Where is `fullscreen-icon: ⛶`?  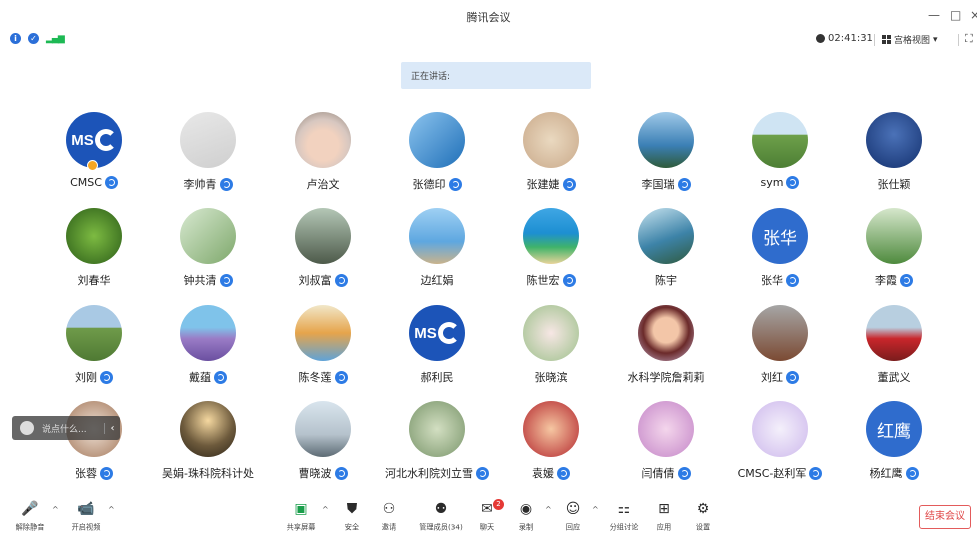
fullscreen-icon: ⛶ is located at coordinates (969, 39).